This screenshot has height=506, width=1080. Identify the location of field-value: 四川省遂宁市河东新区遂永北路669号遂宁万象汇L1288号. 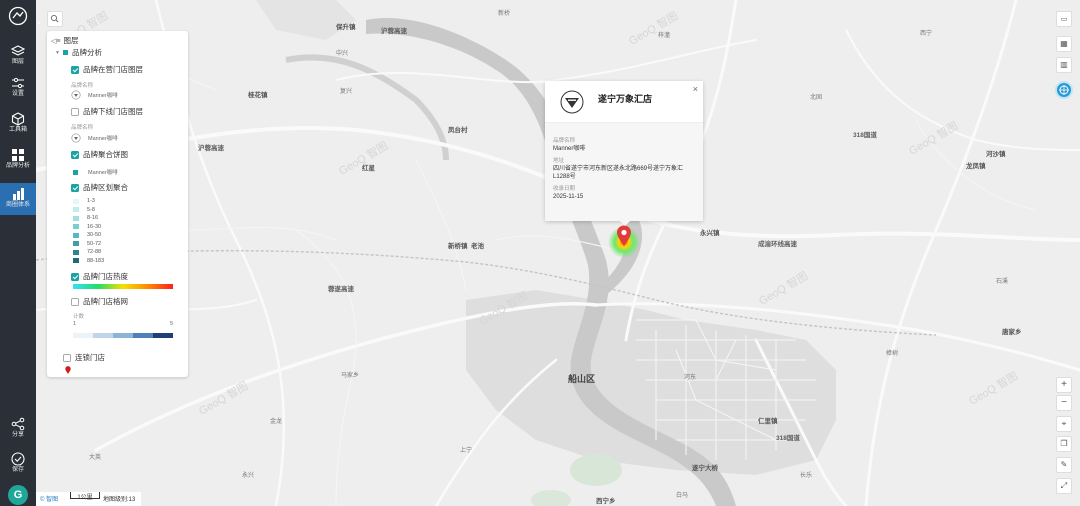
(618, 173).